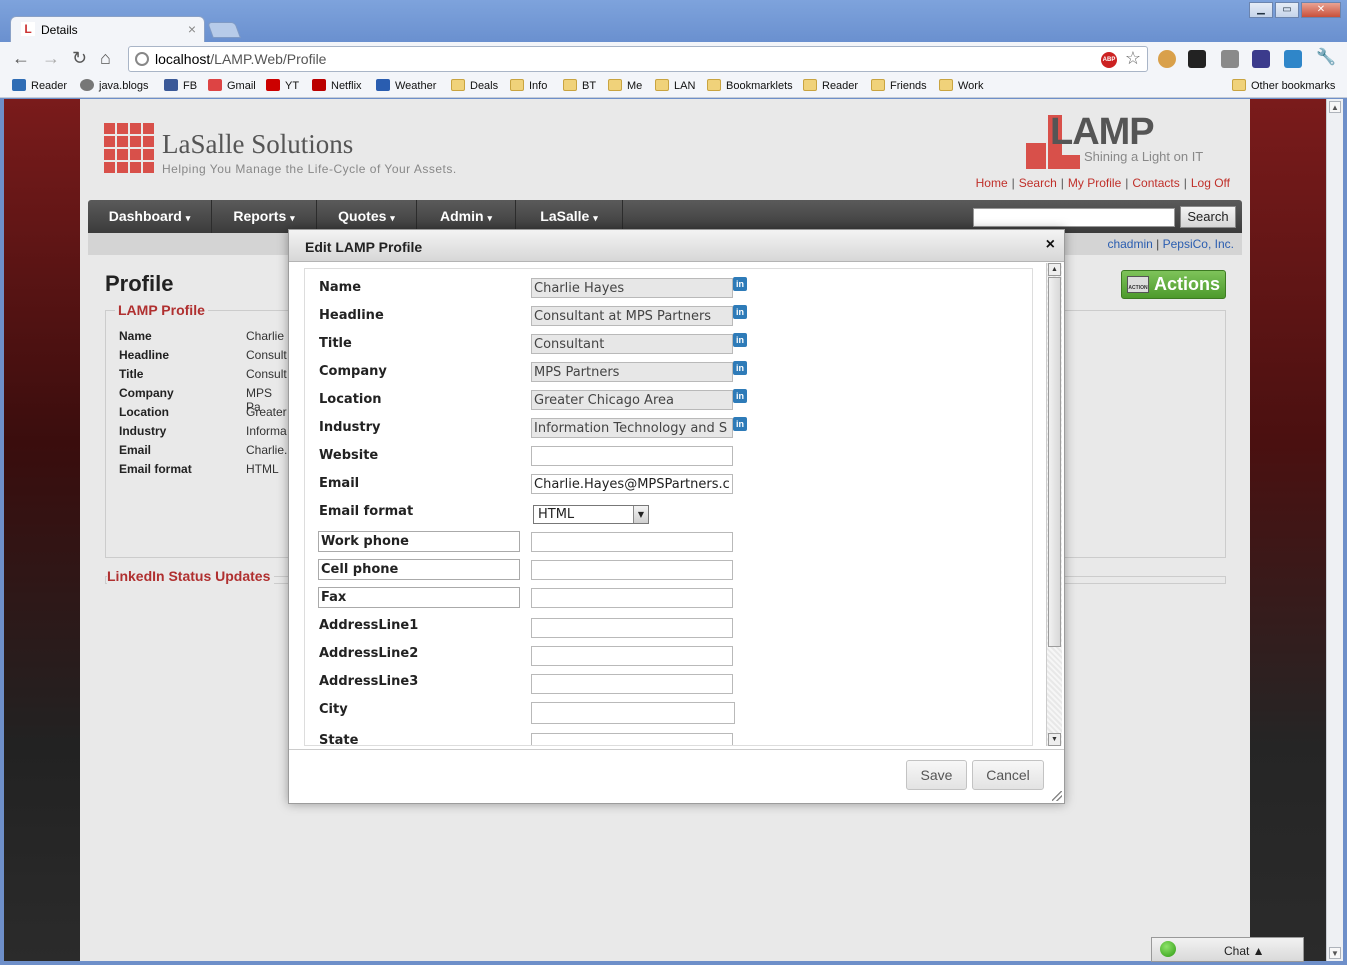 The width and height of the screenshot is (1347, 965). What do you see at coordinates (474, 85) in the screenshot?
I see `bookmark-folder: Deals` at bounding box center [474, 85].